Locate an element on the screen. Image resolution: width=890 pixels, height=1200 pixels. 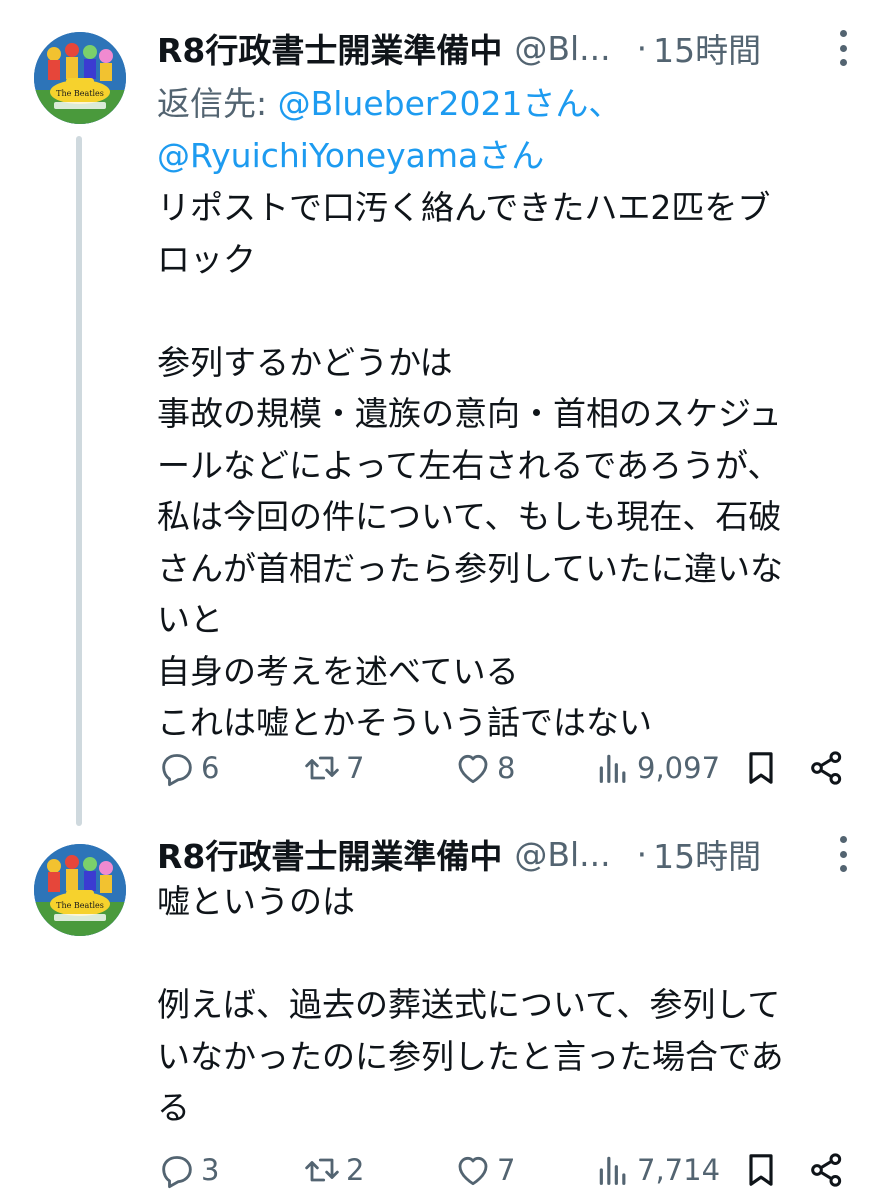
like-count: 8 is located at coordinates (506, 768).